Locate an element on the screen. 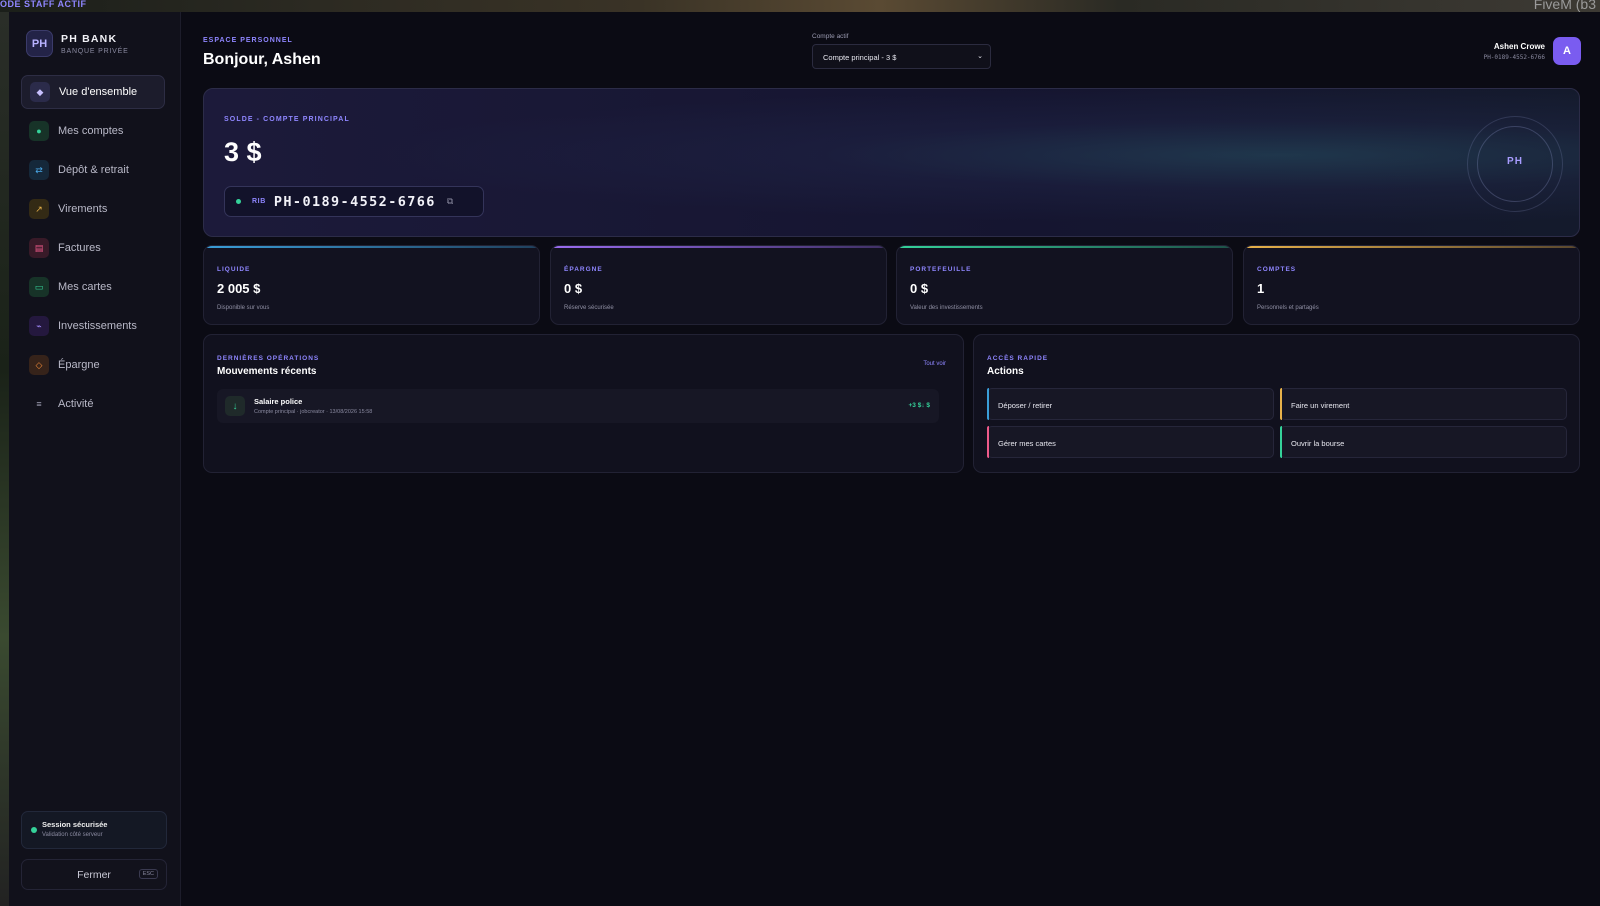 This screenshot has height=906, width=1600. panel-kicker: DERNIÈRES OPÉRATIONS is located at coordinates (268, 358).